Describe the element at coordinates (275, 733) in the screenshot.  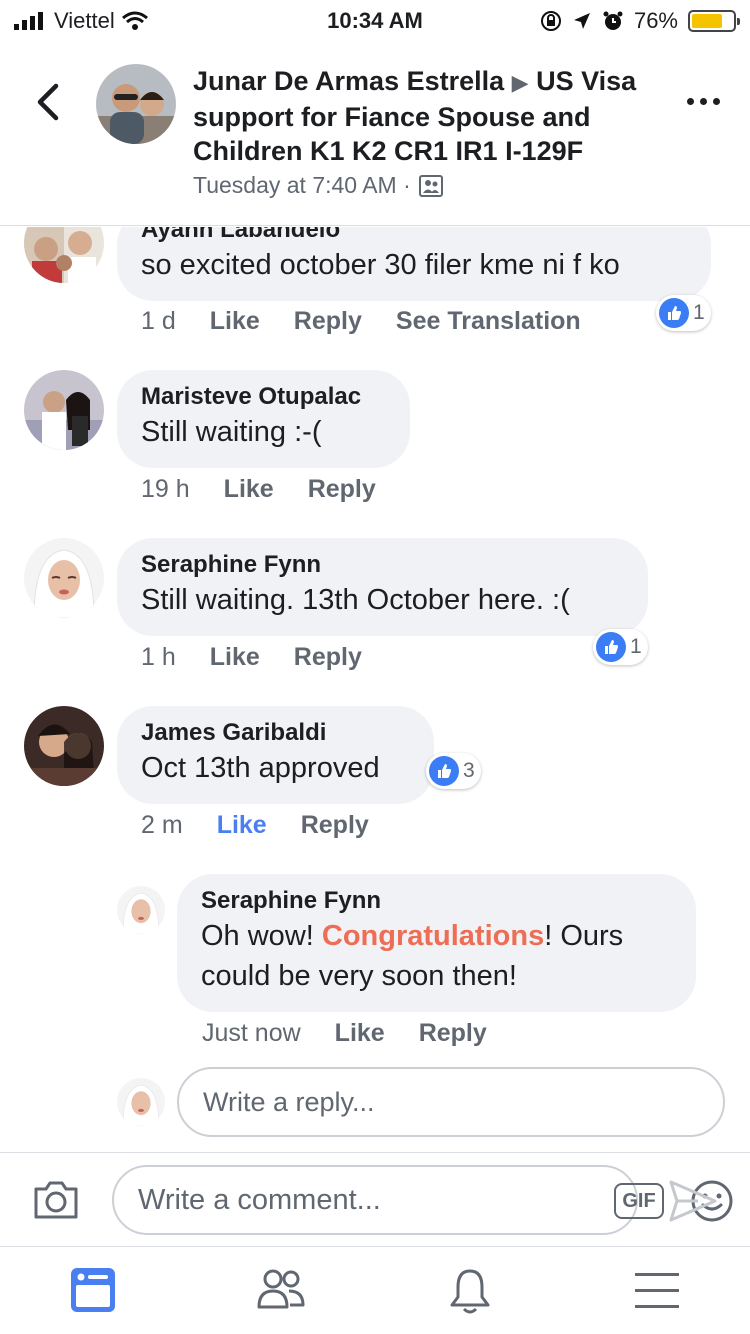
I see `commenter-name: James Garibaldi` at that location.